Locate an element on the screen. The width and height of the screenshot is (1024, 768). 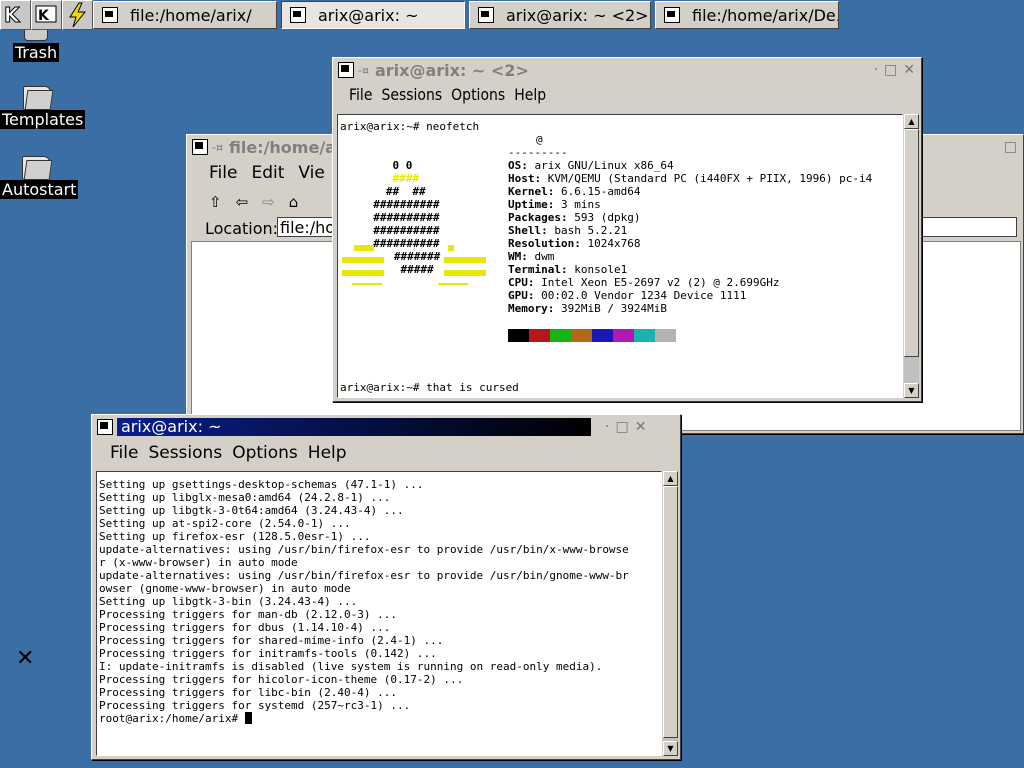
info-line: Shell: bash 5.2.21 is located at coordinates (568, 230).